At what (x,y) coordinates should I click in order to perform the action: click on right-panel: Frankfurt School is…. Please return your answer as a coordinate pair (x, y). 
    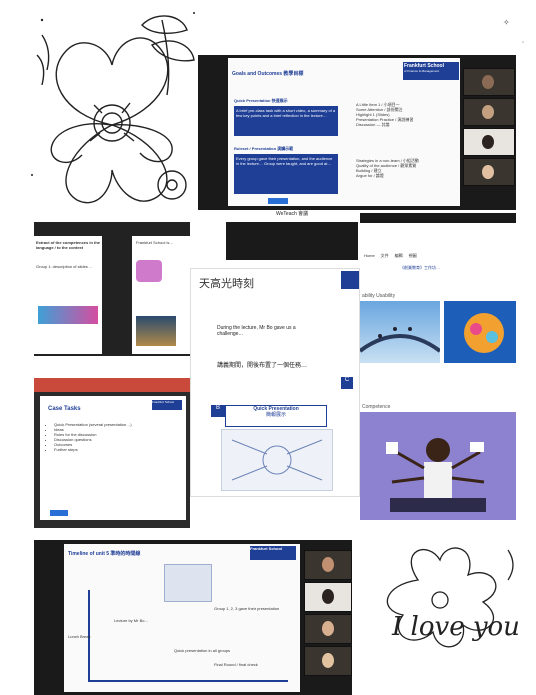
    Looking at the image, I should click on (161, 295).